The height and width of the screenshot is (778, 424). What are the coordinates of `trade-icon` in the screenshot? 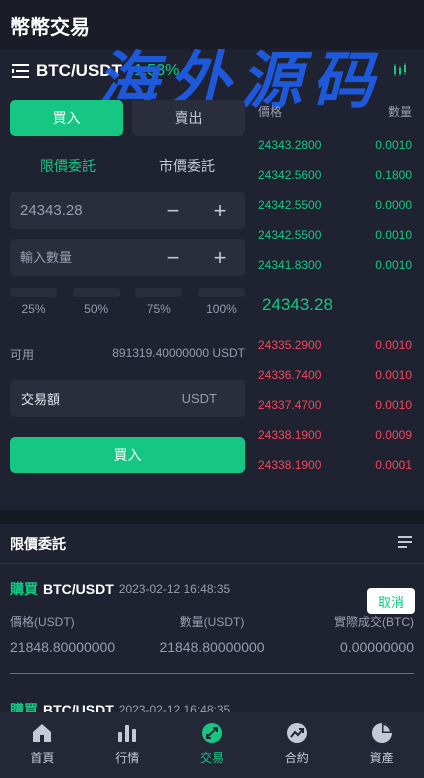 It's located at (212, 733).